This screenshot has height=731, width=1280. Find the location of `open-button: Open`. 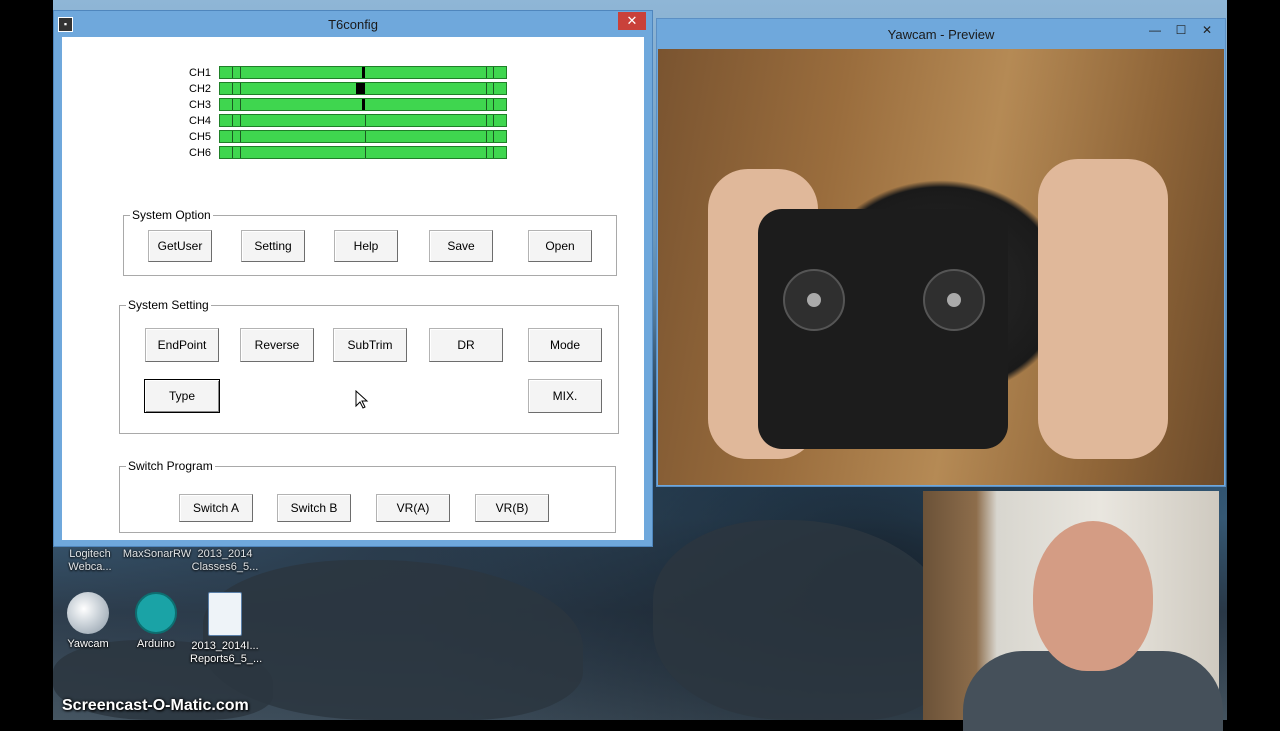

open-button: Open is located at coordinates (560, 246).